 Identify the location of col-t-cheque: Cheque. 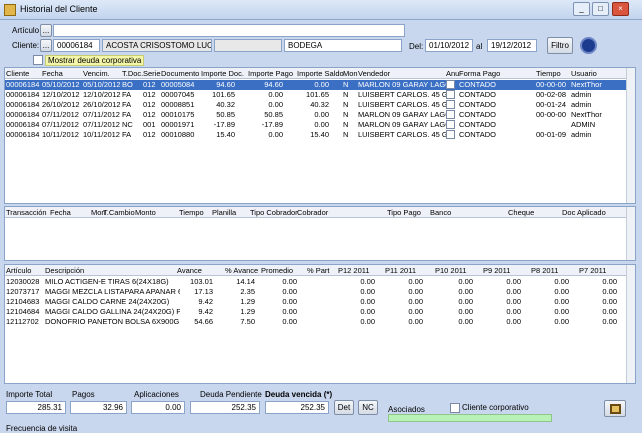
(521, 212).